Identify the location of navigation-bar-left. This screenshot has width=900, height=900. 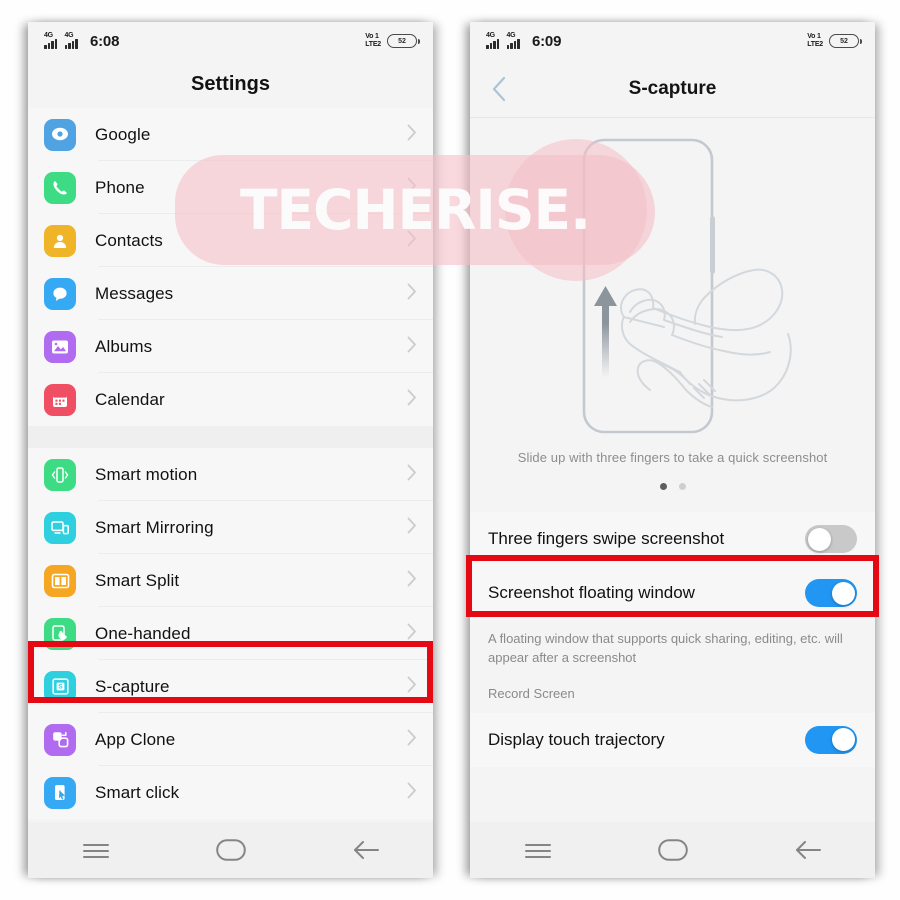
(230, 850).